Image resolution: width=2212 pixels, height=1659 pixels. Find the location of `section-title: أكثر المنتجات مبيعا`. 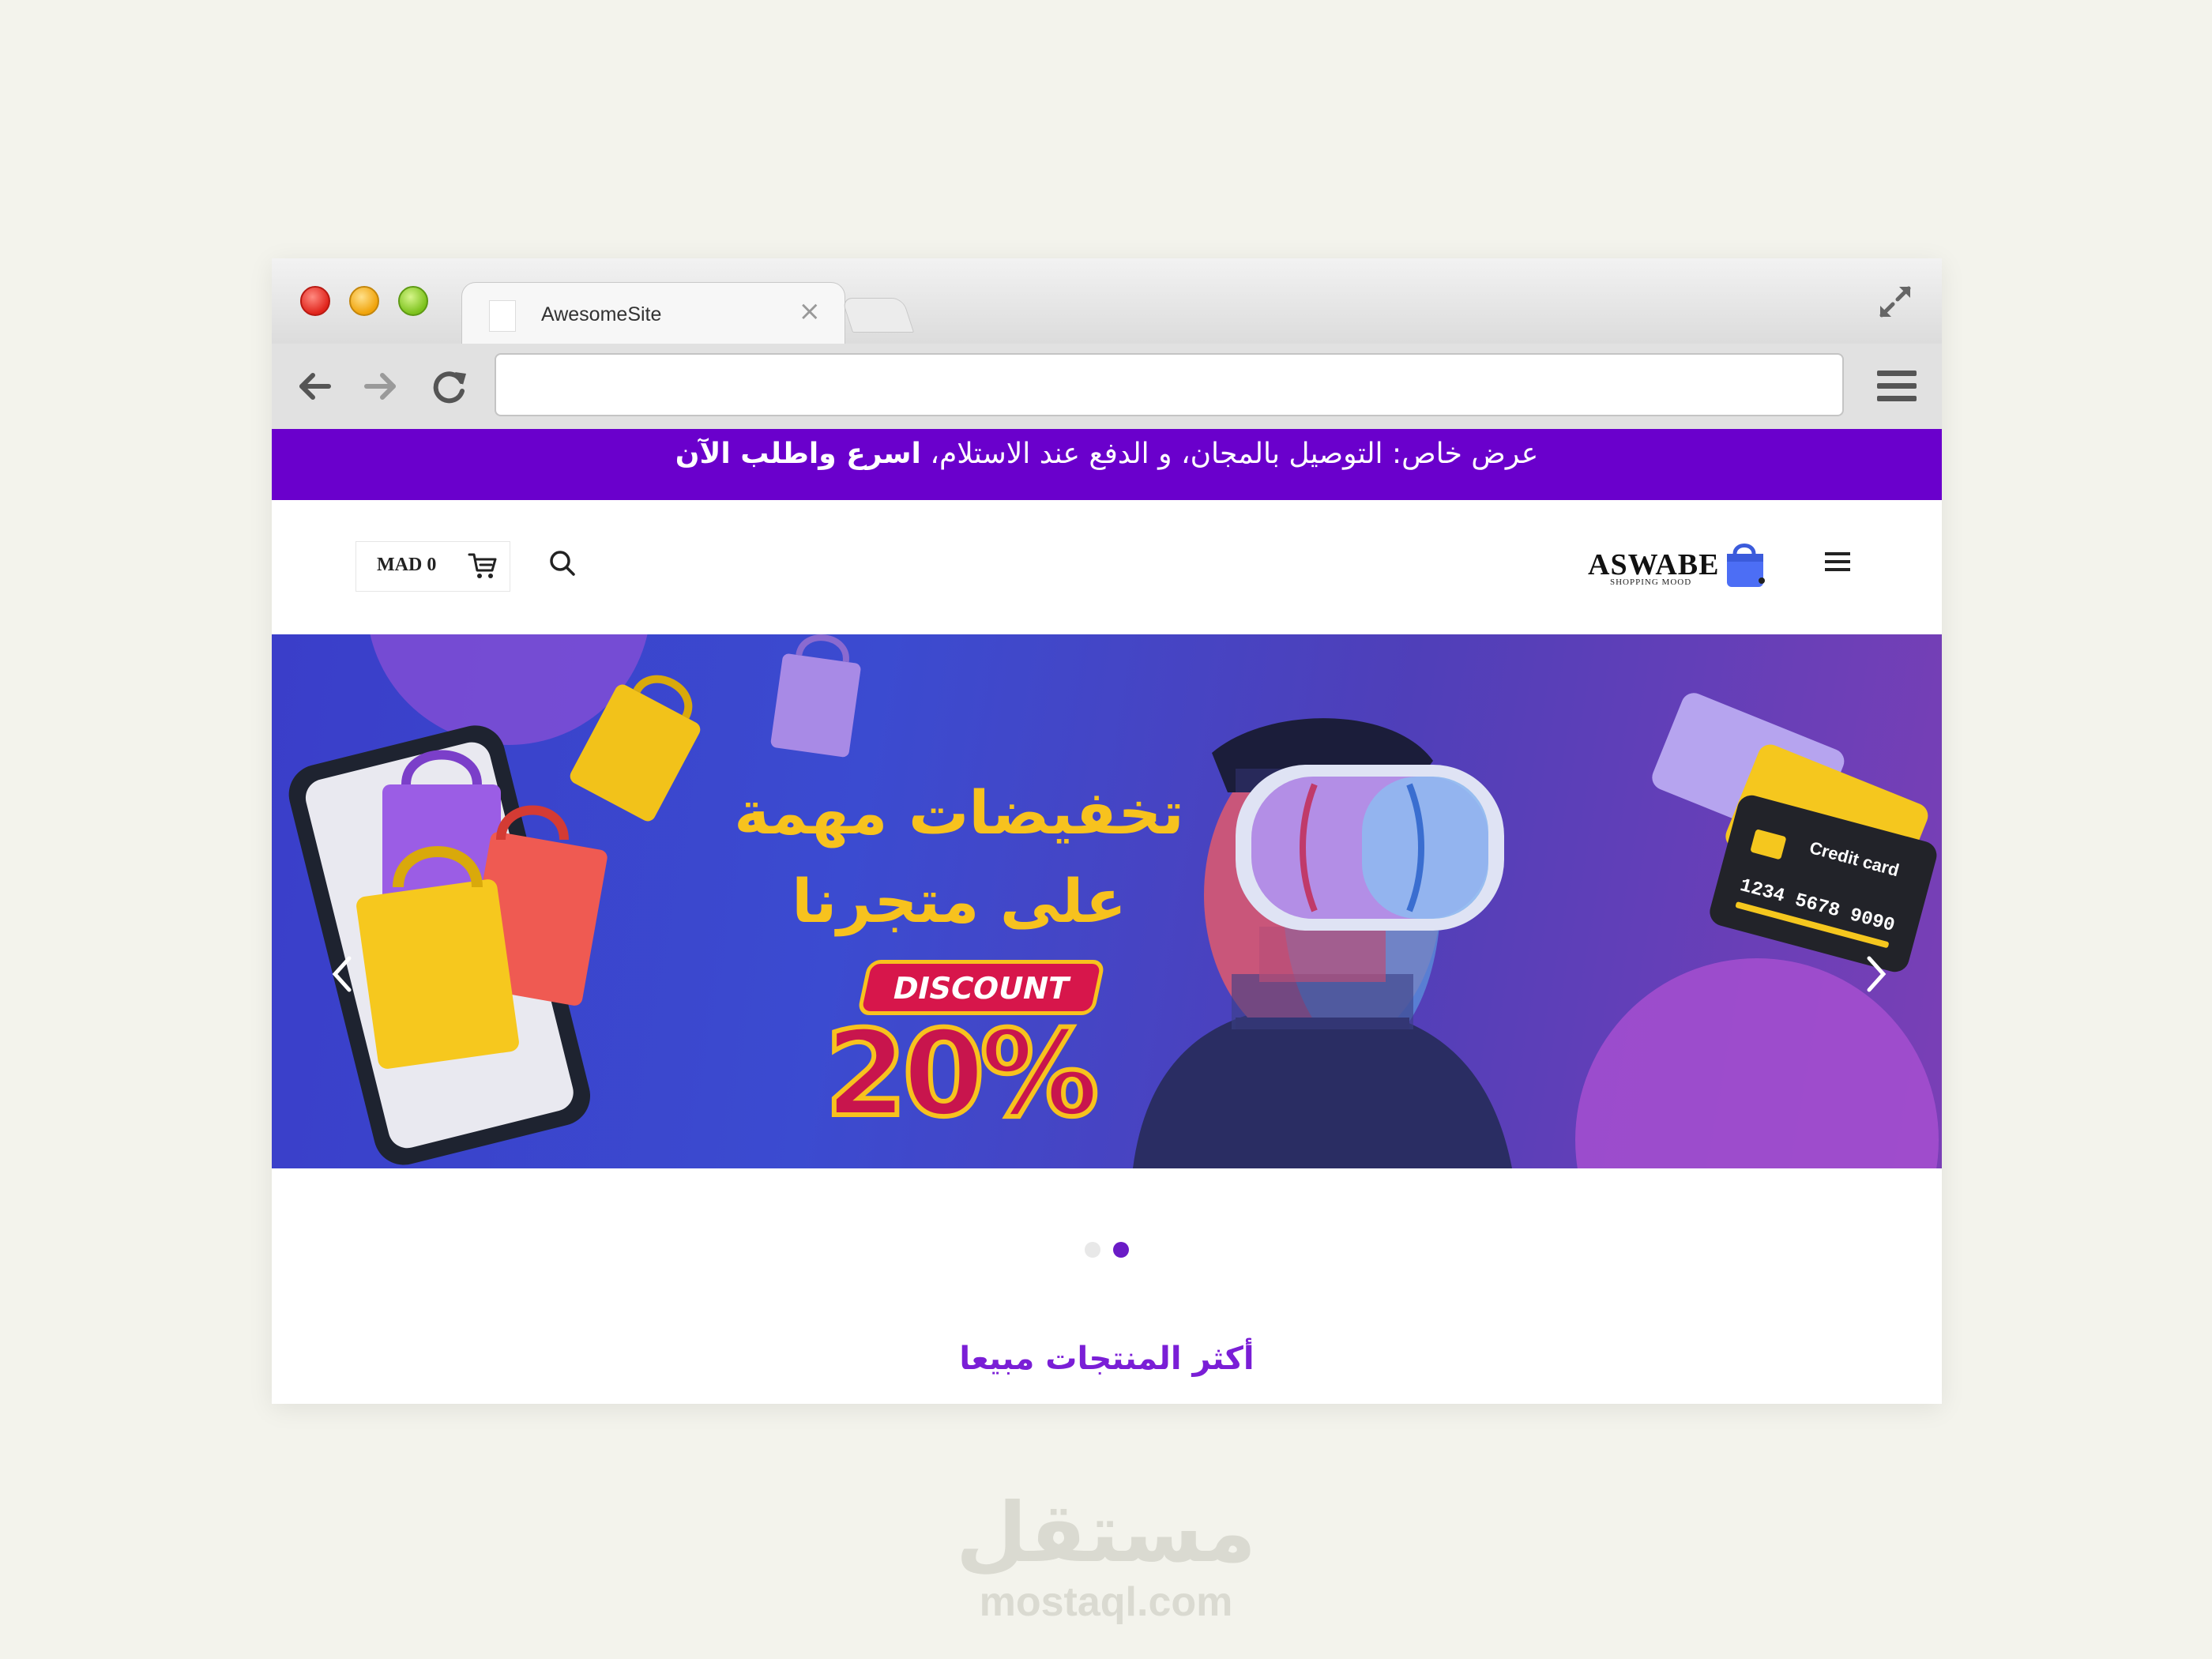

section-title: أكثر المنتجات مبيعا is located at coordinates (1107, 1359).